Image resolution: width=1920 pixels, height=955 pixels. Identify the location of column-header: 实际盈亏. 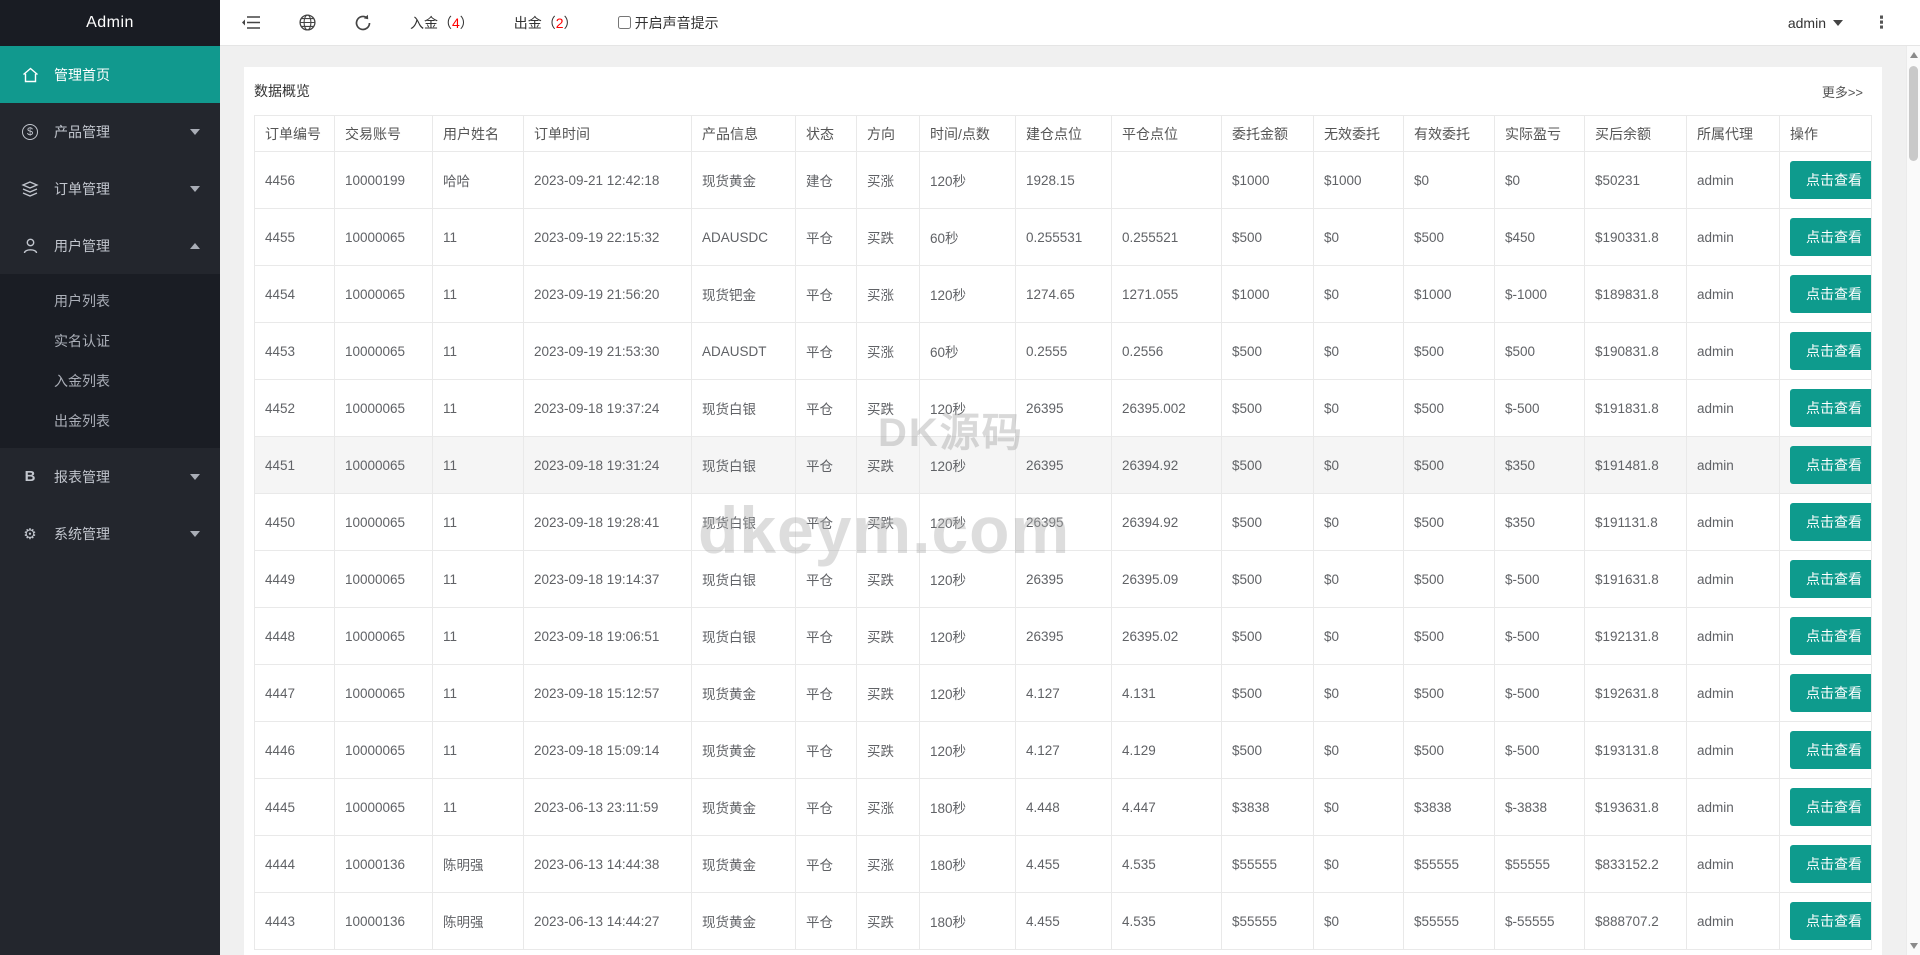
(1539, 133).